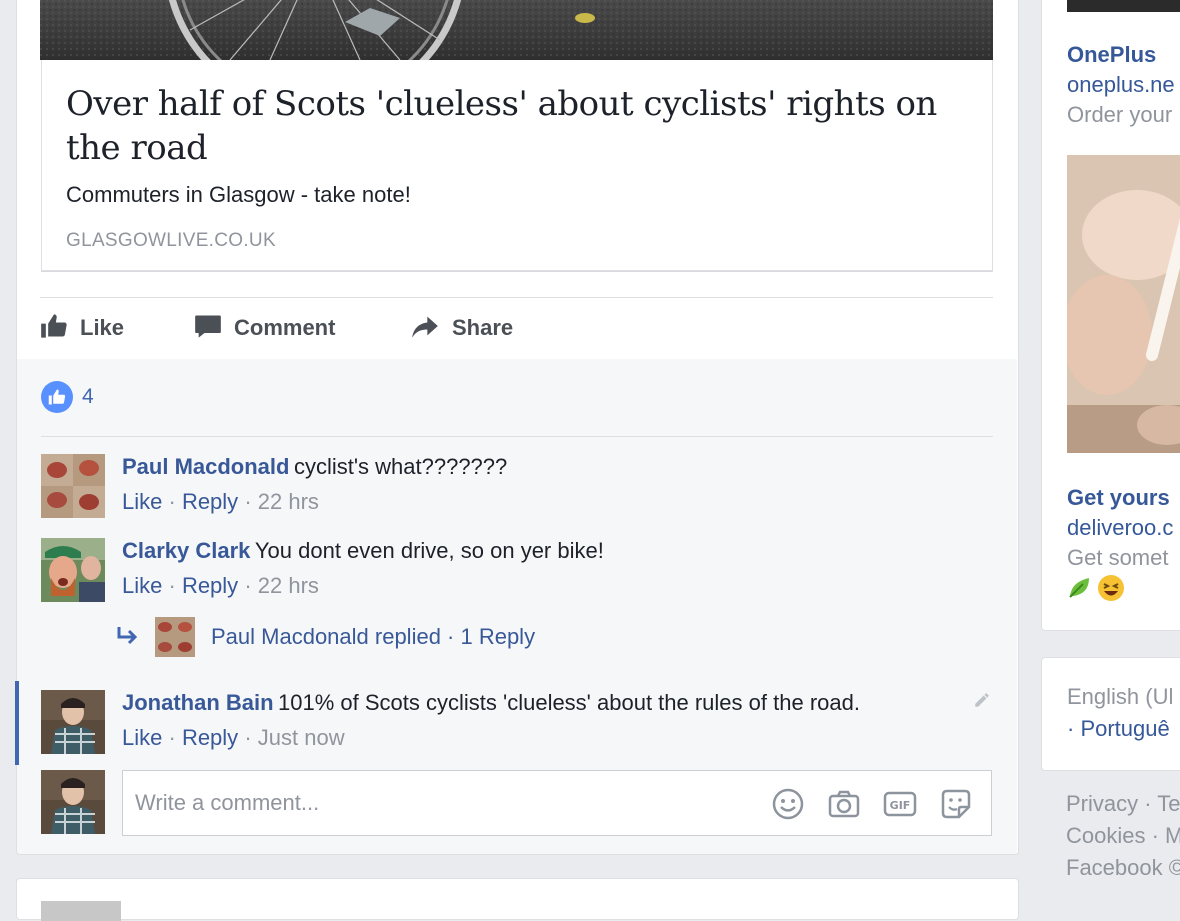 The width and height of the screenshot is (1180, 921). Describe the element at coordinates (102, 327) in the screenshot. I see `like-label: Like` at that location.